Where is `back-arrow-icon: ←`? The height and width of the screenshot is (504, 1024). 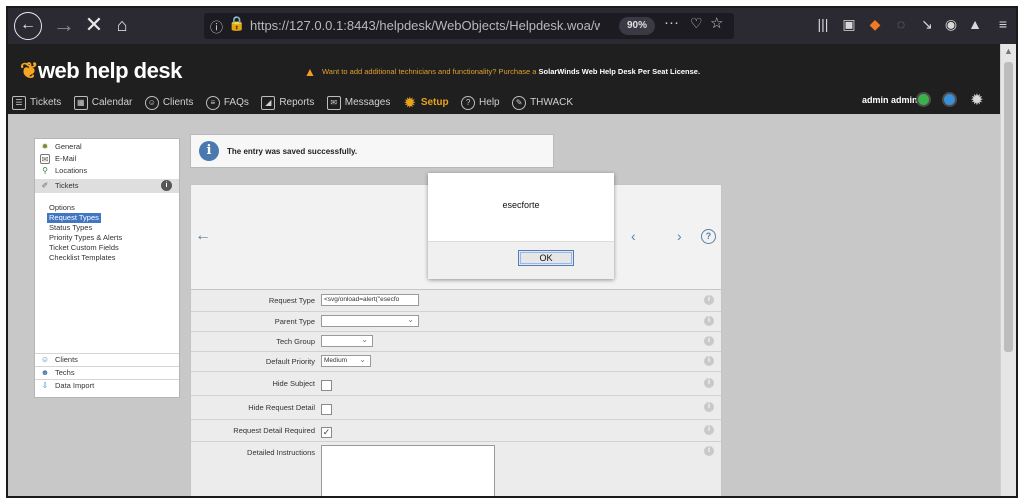
back-arrow-icon: ← is located at coordinates (203, 236).